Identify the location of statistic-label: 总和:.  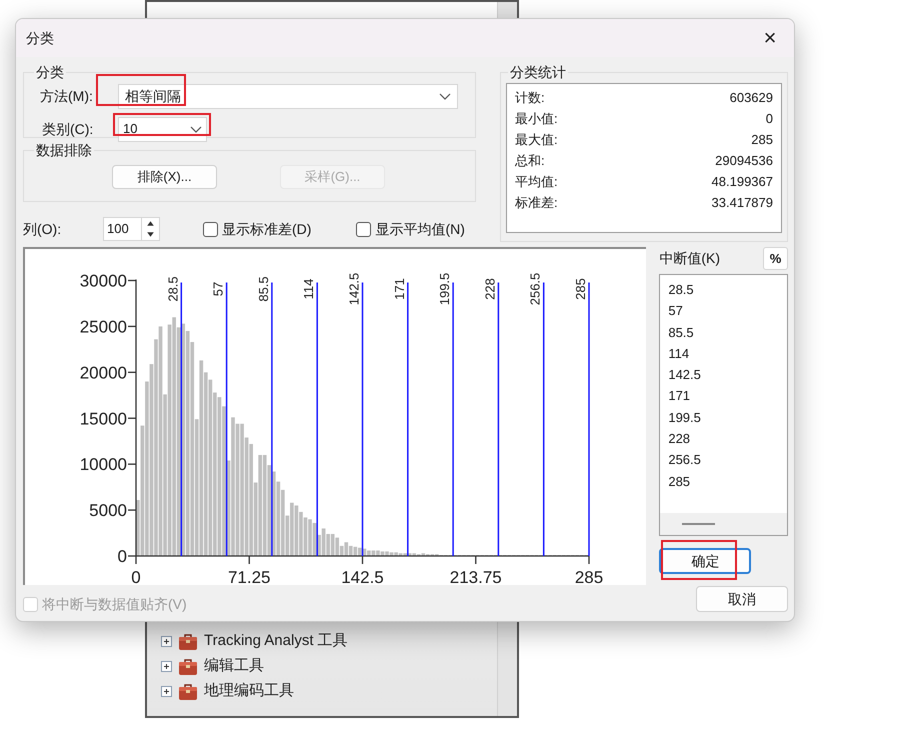
(530, 161).